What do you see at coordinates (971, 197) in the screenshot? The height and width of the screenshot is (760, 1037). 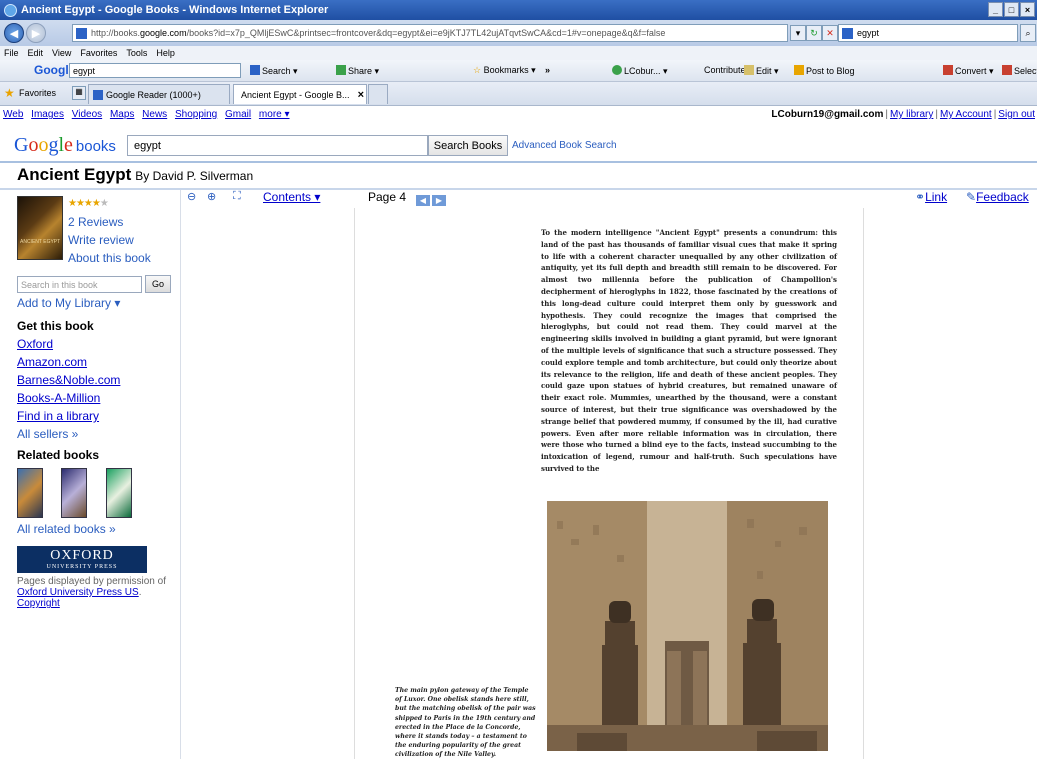 I see `feedback-icon: ✎` at bounding box center [971, 197].